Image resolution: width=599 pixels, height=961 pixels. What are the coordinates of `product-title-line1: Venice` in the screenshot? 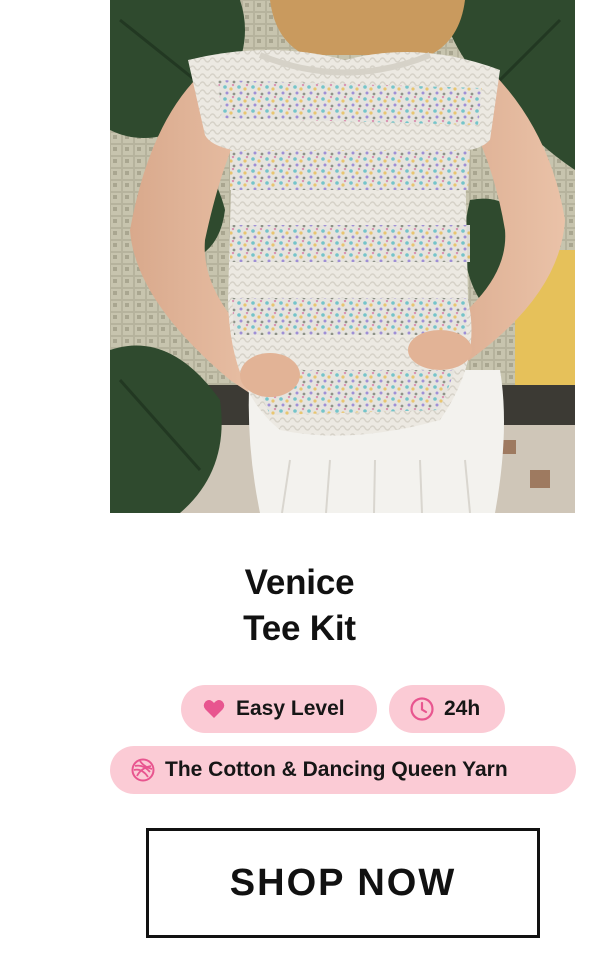 It's located at (299, 582).